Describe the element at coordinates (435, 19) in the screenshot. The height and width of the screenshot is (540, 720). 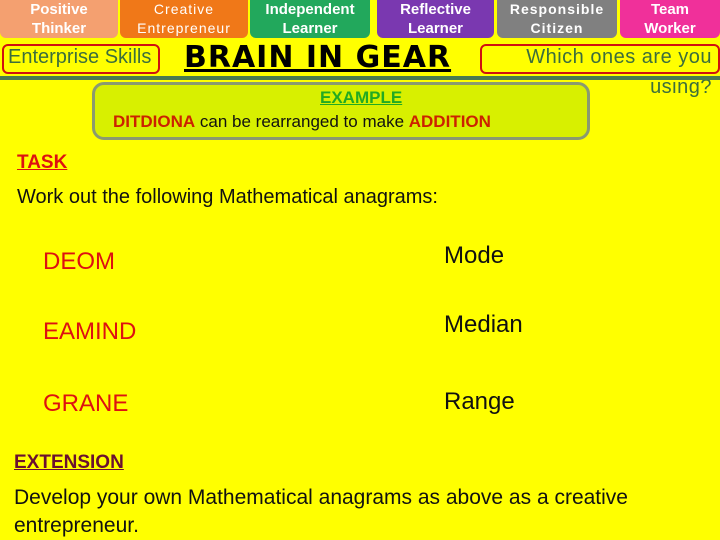
I see `skill-reflective-learner: Reflective Learner` at that location.